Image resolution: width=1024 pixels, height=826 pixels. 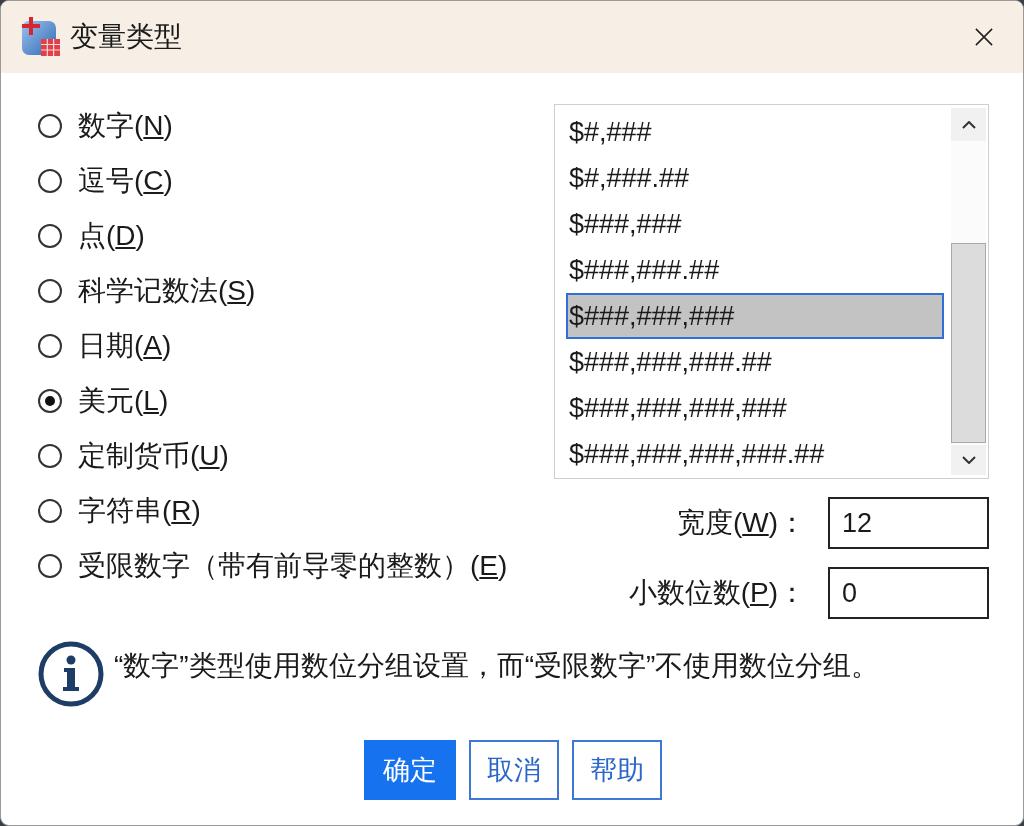 What do you see at coordinates (410, 770) in the screenshot?
I see `dialog-button: 确定` at bounding box center [410, 770].